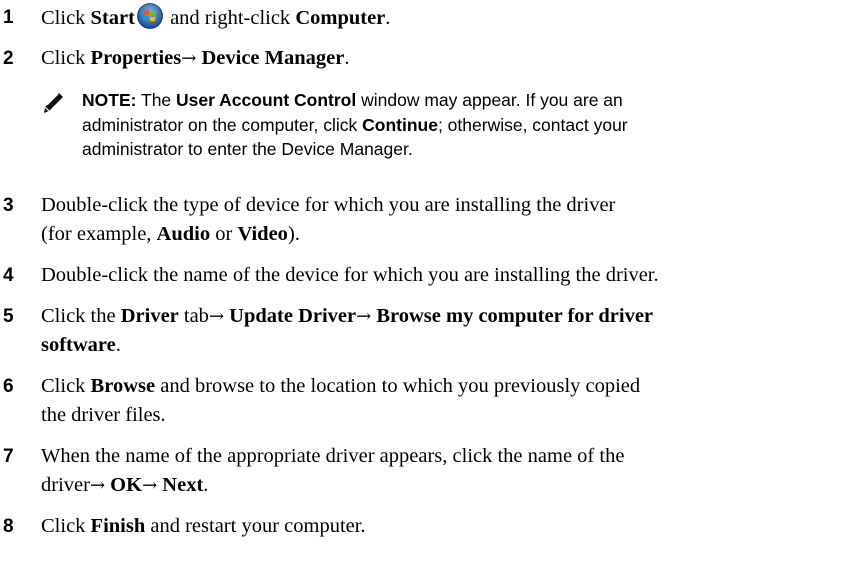  I want to click on step-text: Click Properties→ Device Manager., so click(441, 58).